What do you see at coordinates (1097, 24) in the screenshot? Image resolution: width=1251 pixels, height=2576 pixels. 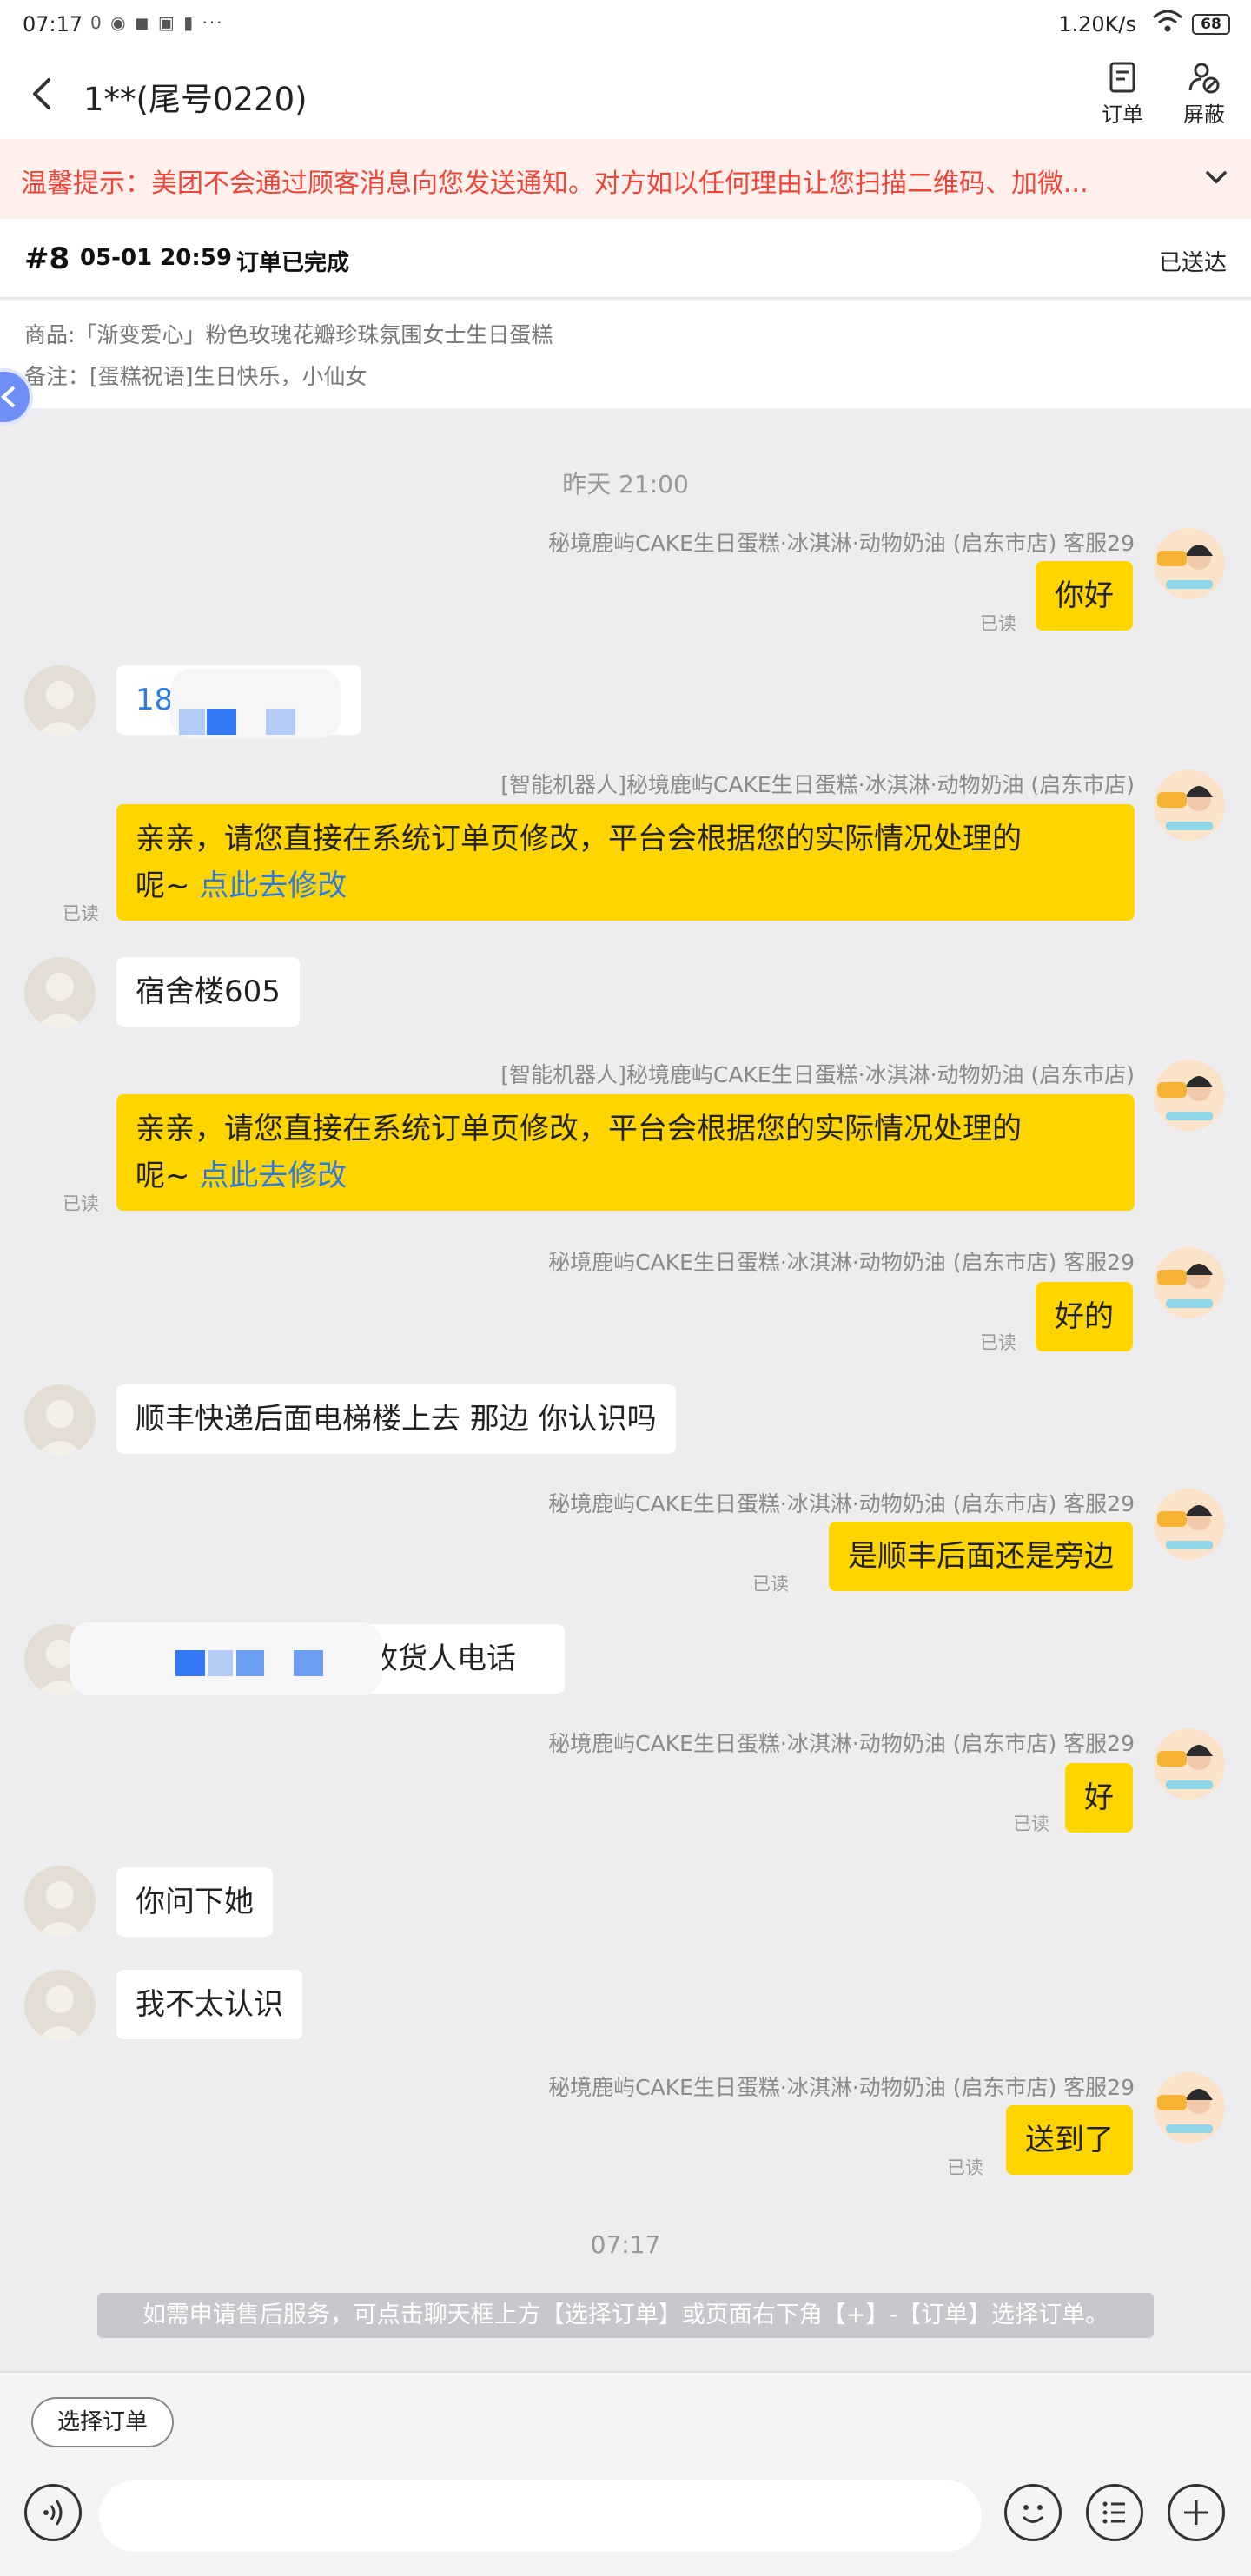 I see `network-speed: 1.20K/s` at bounding box center [1097, 24].